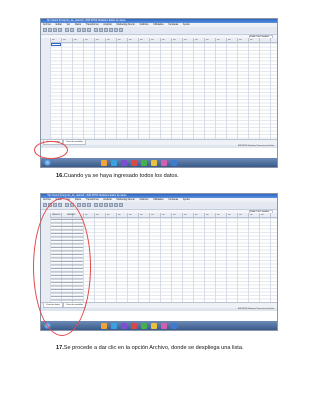  Describe the element at coordinates (67, 30) in the screenshot. I see `undo-icon` at that location.